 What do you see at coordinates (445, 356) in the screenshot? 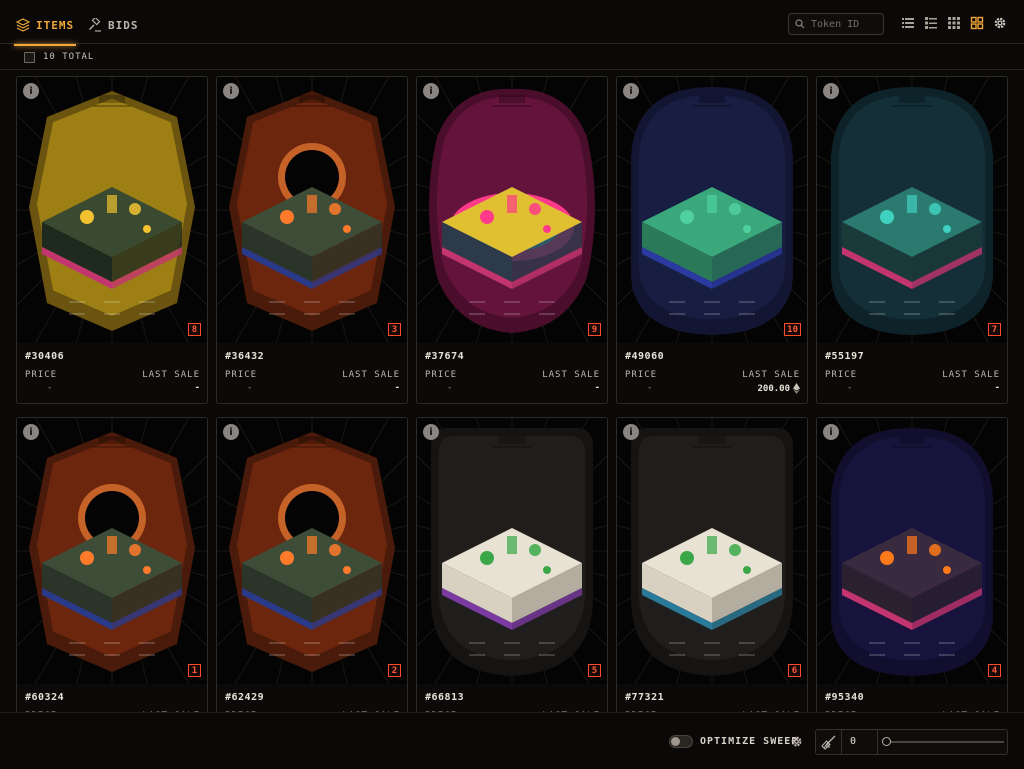
I see `token-id: #37674` at bounding box center [445, 356].